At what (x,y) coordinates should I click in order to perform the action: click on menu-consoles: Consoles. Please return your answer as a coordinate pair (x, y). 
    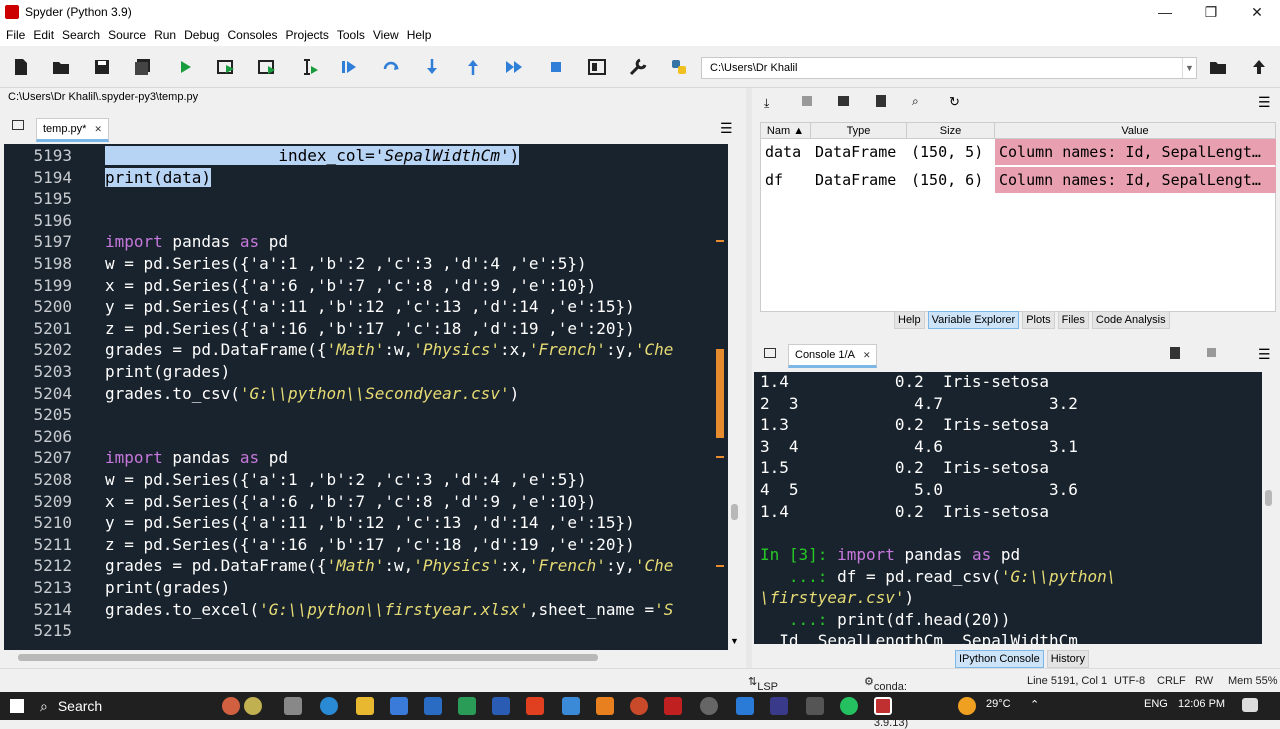
    Looking at the image, I should click on (252, 35).